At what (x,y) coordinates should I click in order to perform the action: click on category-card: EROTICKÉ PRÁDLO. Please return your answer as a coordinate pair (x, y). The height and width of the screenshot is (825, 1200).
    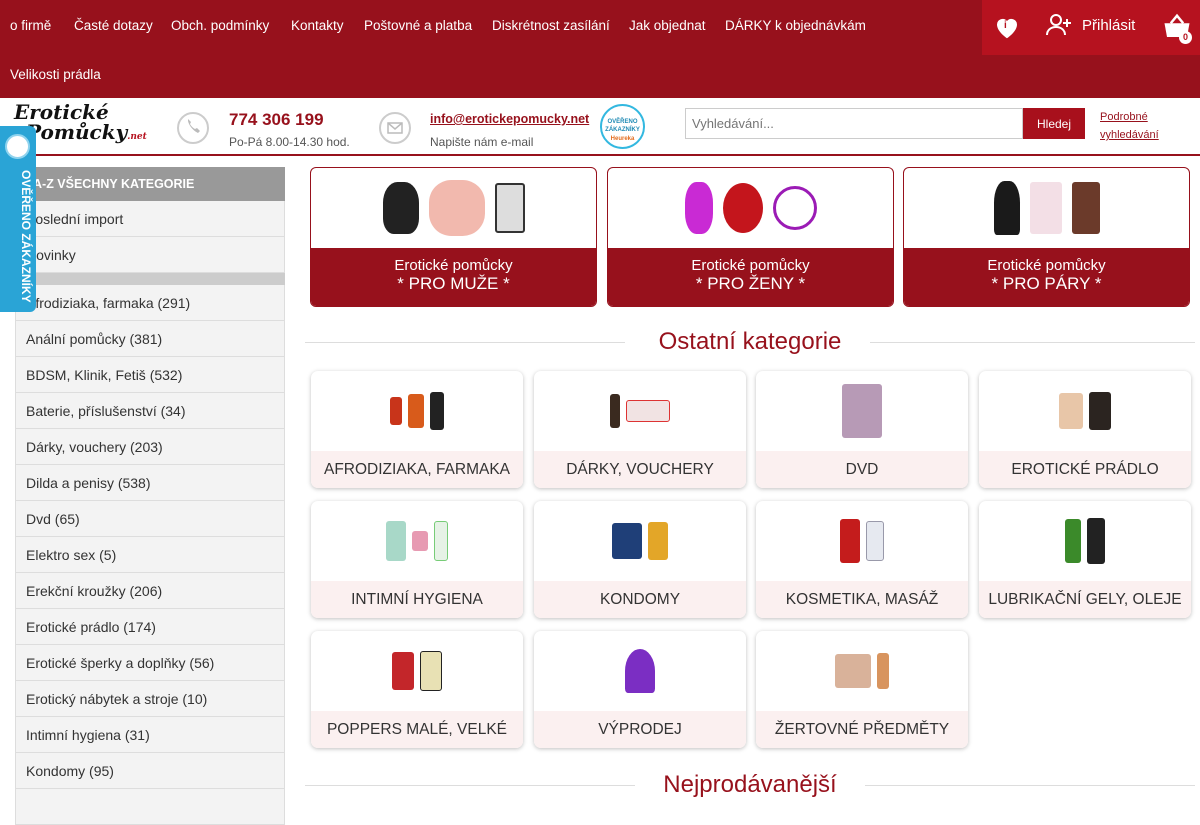
    Looking at the image, I should click on (1085, 429).